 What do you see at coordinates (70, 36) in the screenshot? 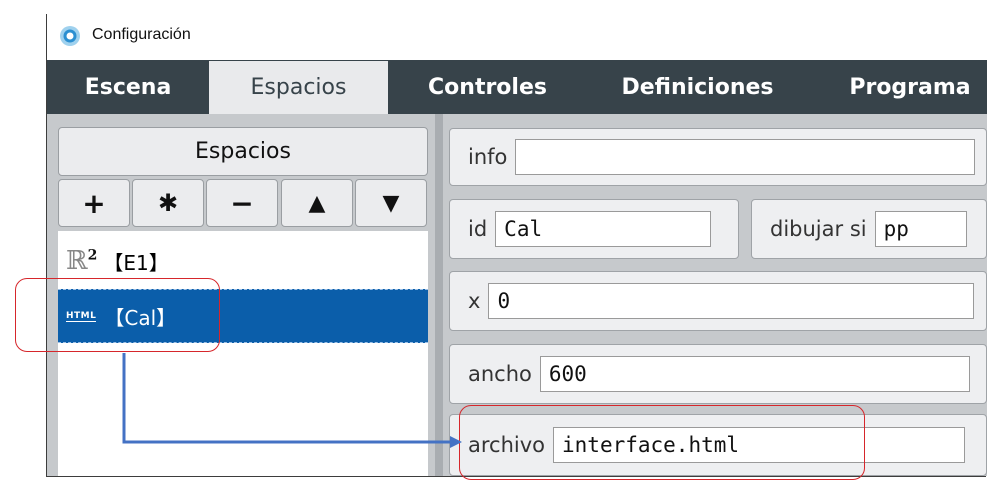
I see `app-icon` at bounding box center [70, 36].